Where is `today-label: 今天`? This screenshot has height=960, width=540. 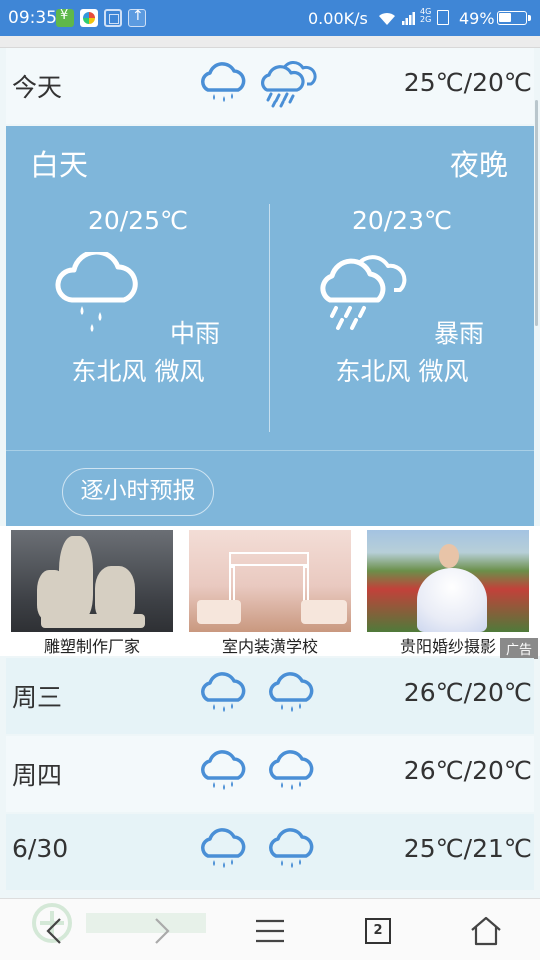
today-label: 今天 is located at coordinates (37, 87).